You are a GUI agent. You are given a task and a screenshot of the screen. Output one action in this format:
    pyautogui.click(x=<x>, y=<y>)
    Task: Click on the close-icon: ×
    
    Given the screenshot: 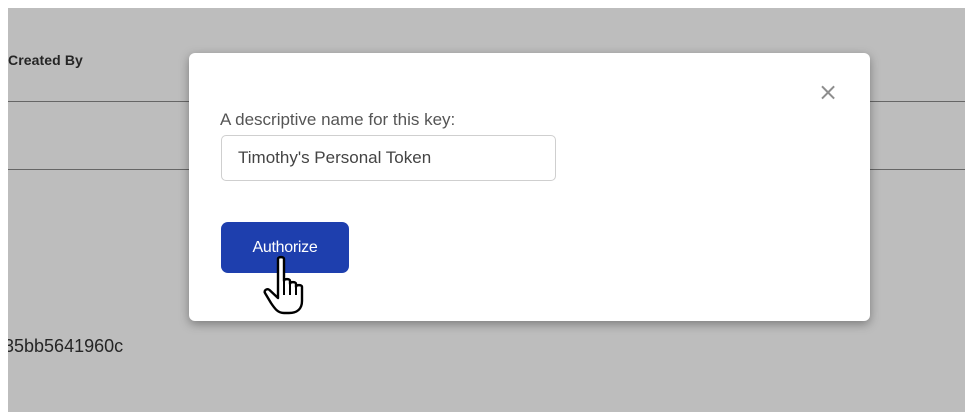 What is the action you would take?
    pyautogui.click(x=828, y=92)
    